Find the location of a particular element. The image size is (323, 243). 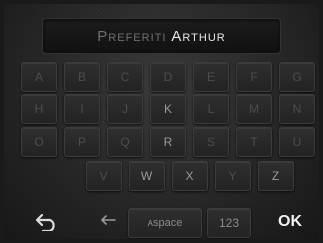

backspace-icon is located at coordinates (108, 220).